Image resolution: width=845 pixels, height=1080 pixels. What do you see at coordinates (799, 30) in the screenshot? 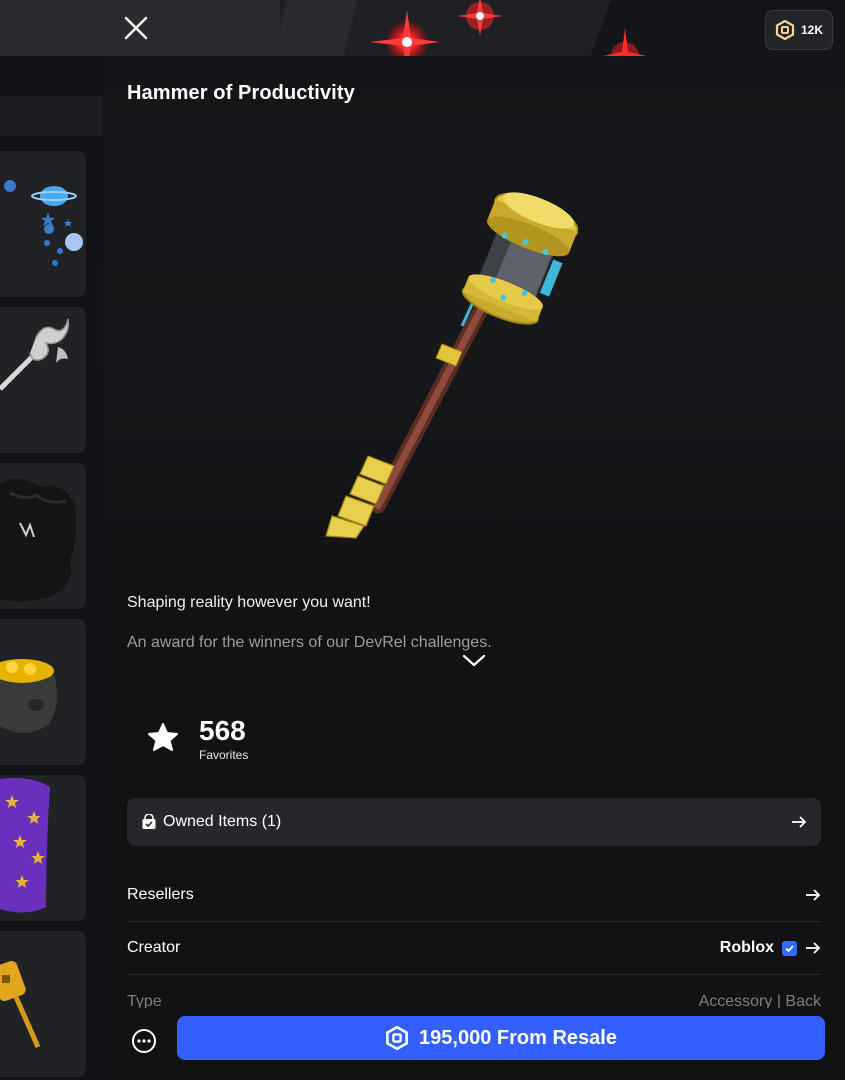
I see `robux-balance-button: 12K` at bounding box center [799, 30].